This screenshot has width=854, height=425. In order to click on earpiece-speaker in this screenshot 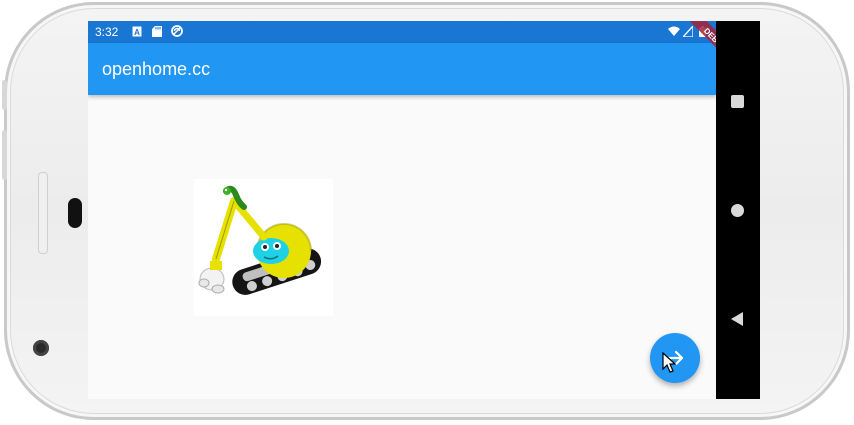, I will do `click(75, 213)`.